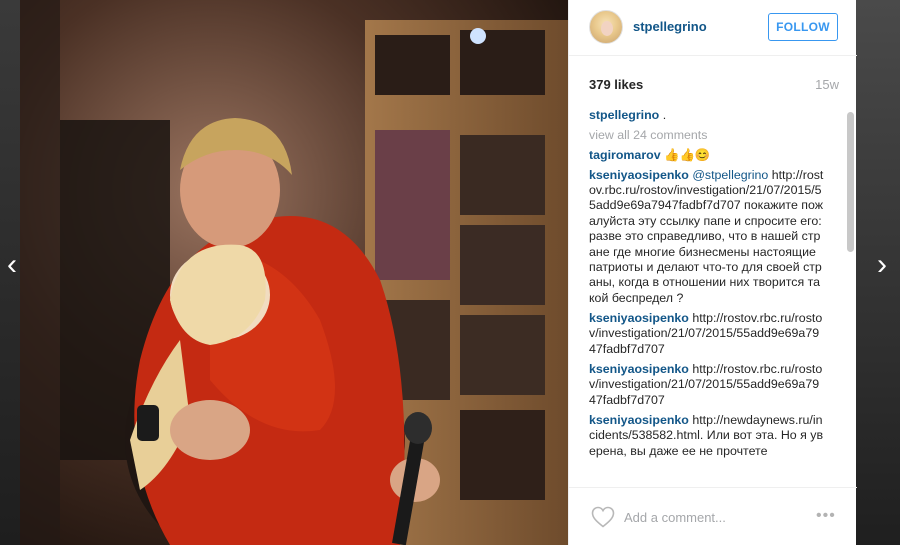 Image resolution: width=900 pixels, height=545 pixels. What do you see at coordinates (624, 115) in the screenshot?
I see `comment-username: stpellegrino` at bounding box center [624, 115].